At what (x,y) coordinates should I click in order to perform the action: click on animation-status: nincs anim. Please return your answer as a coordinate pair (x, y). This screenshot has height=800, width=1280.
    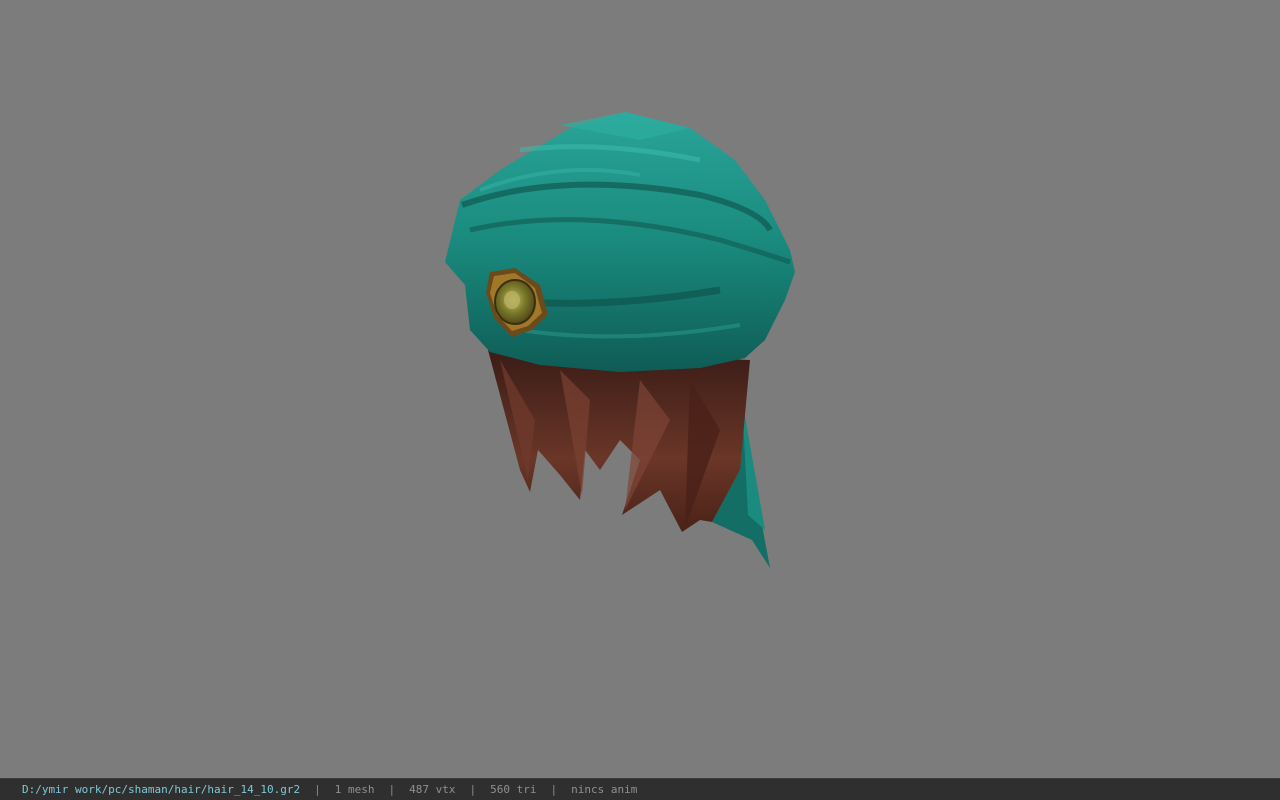
    Looking at the image, I should click on (604, 789).